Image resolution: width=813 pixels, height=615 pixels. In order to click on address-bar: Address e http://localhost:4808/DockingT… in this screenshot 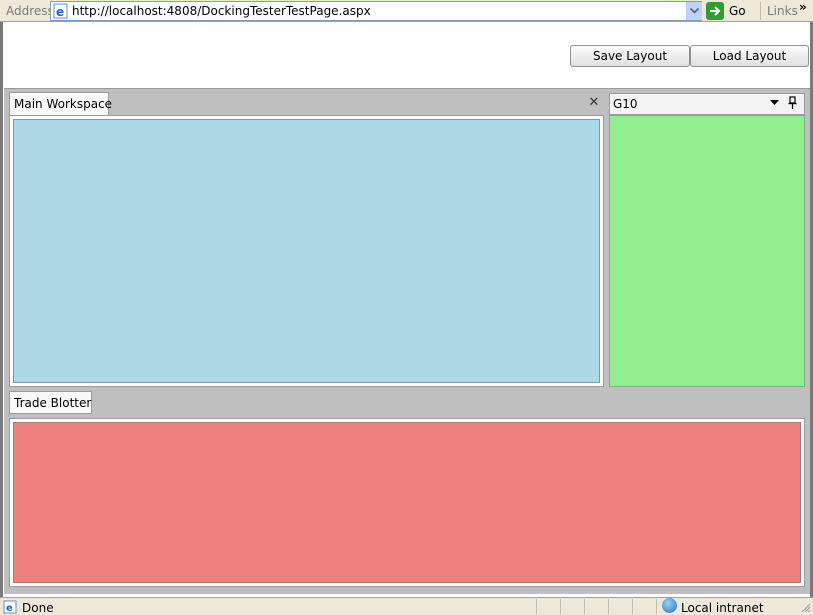, I will do `click(406, 11)`.